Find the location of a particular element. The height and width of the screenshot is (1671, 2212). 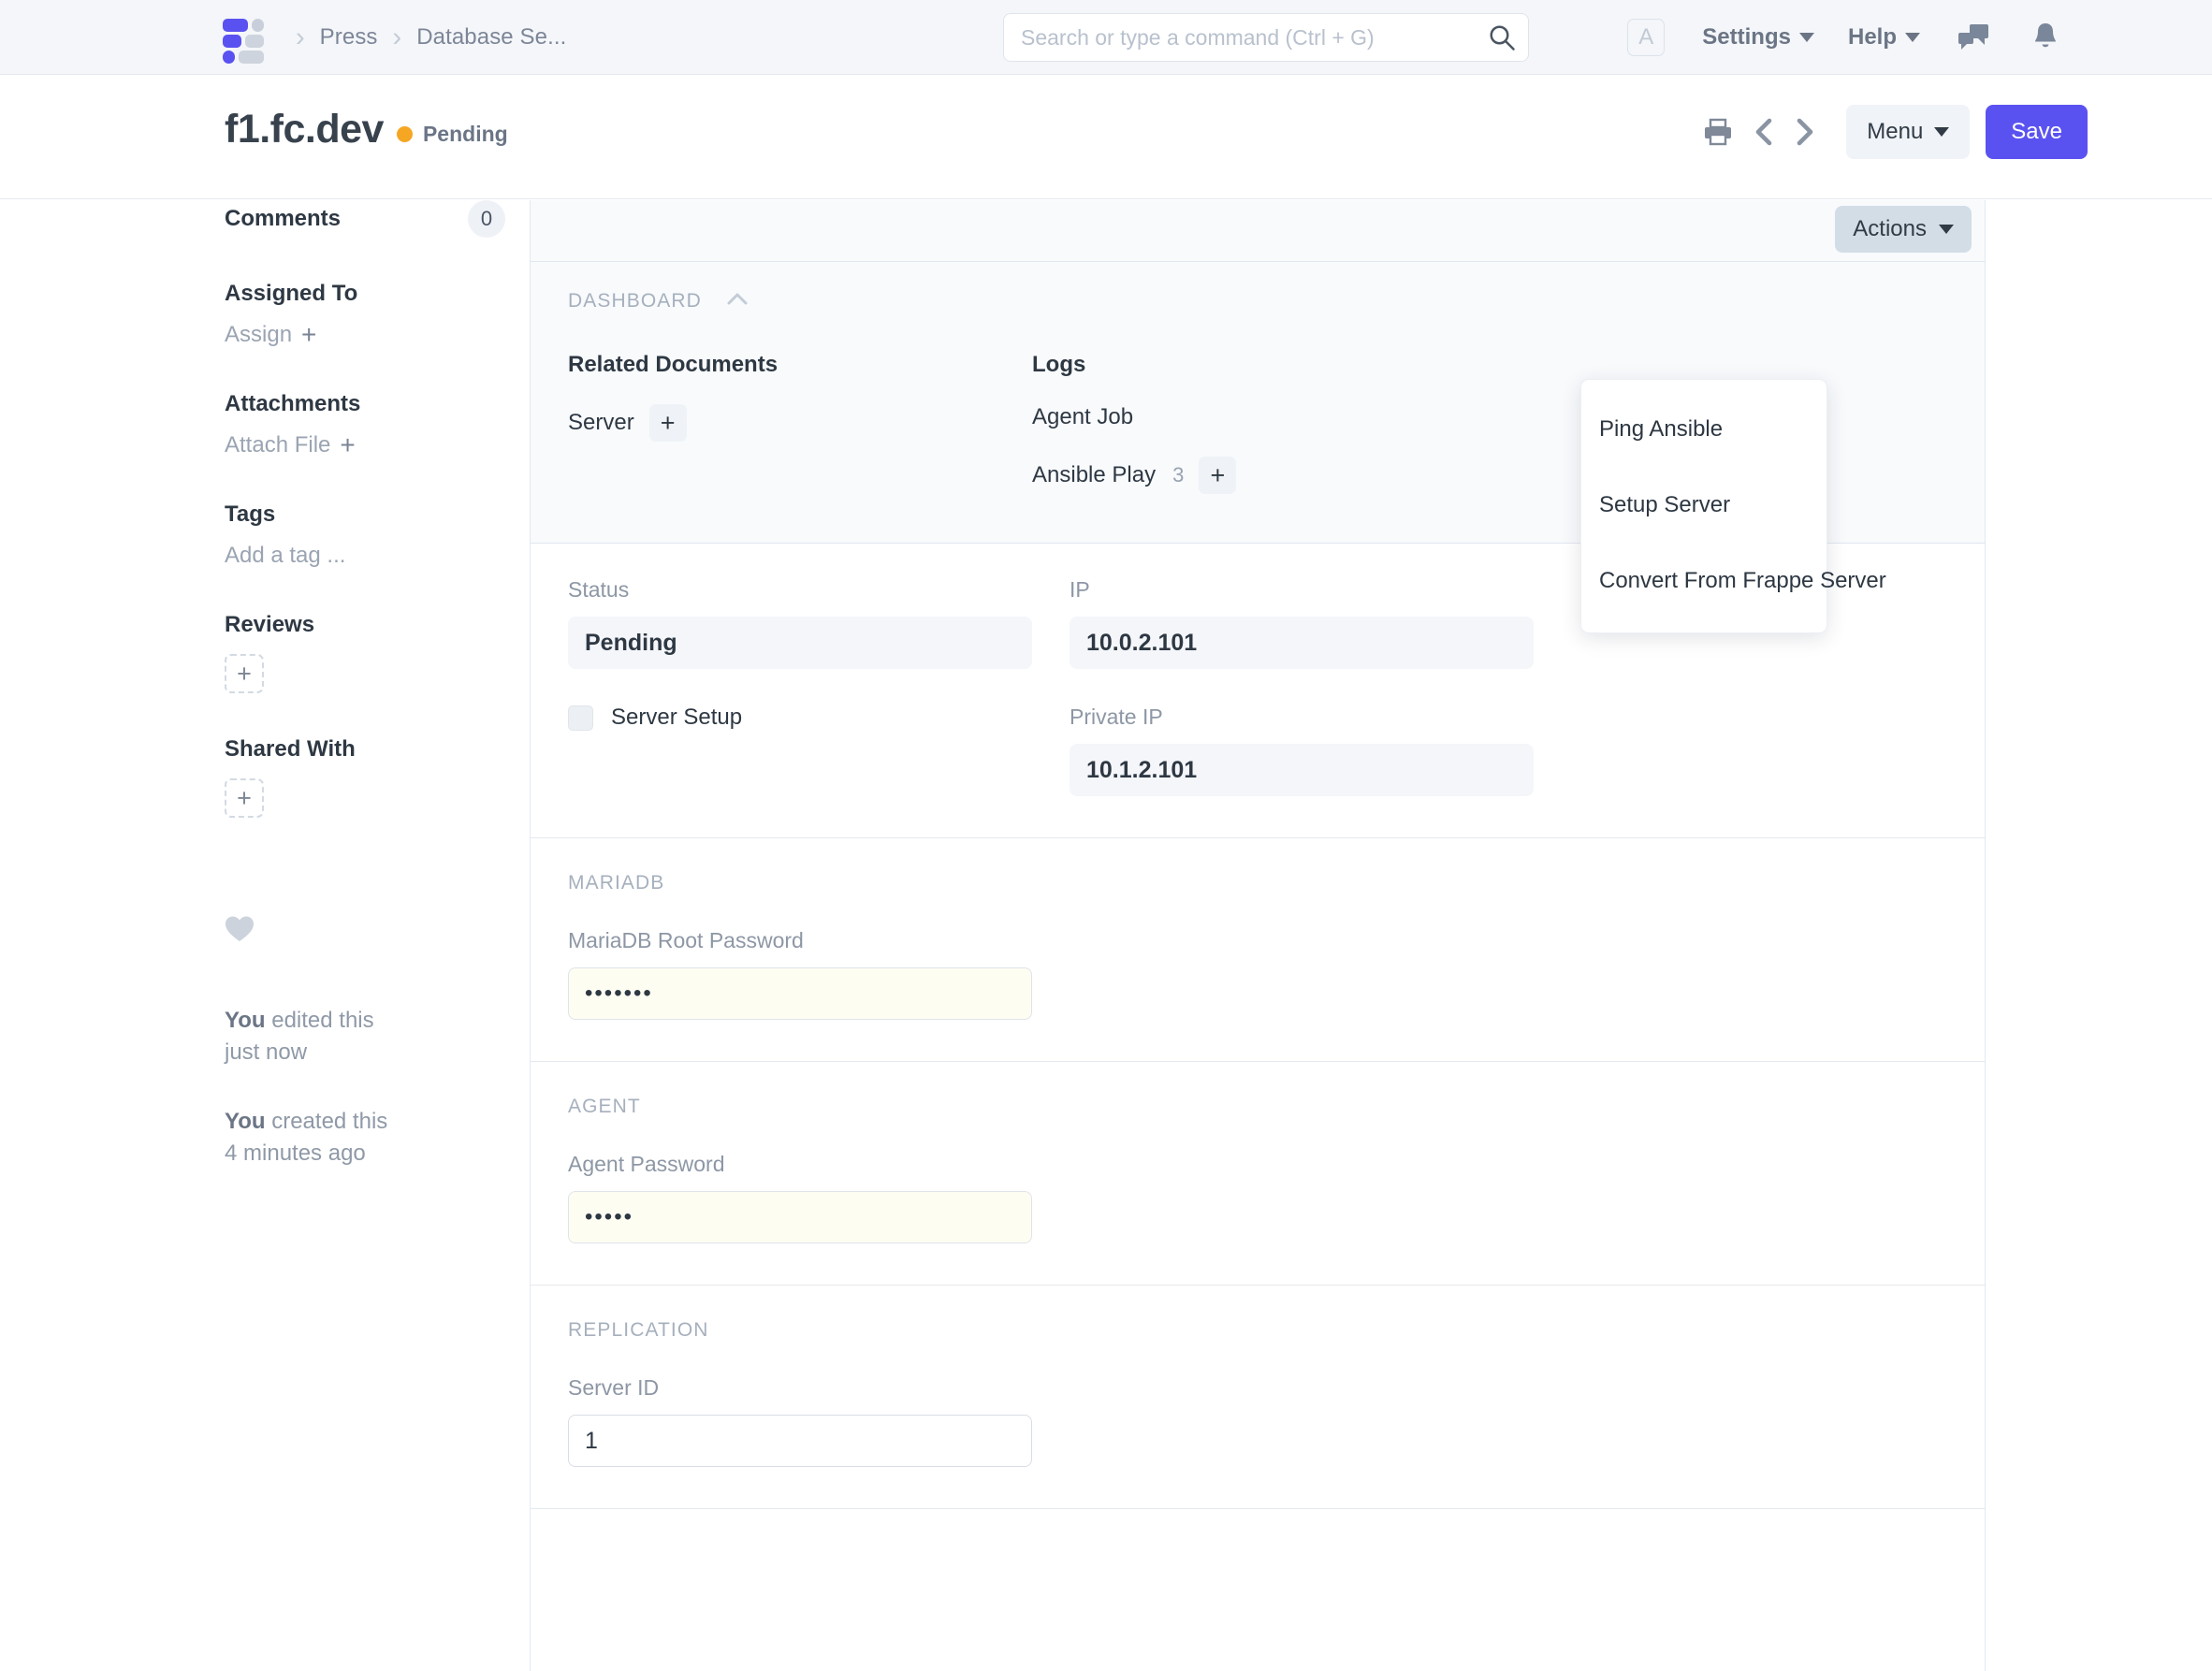

notifications-button is located at coordinates (2045, 37).